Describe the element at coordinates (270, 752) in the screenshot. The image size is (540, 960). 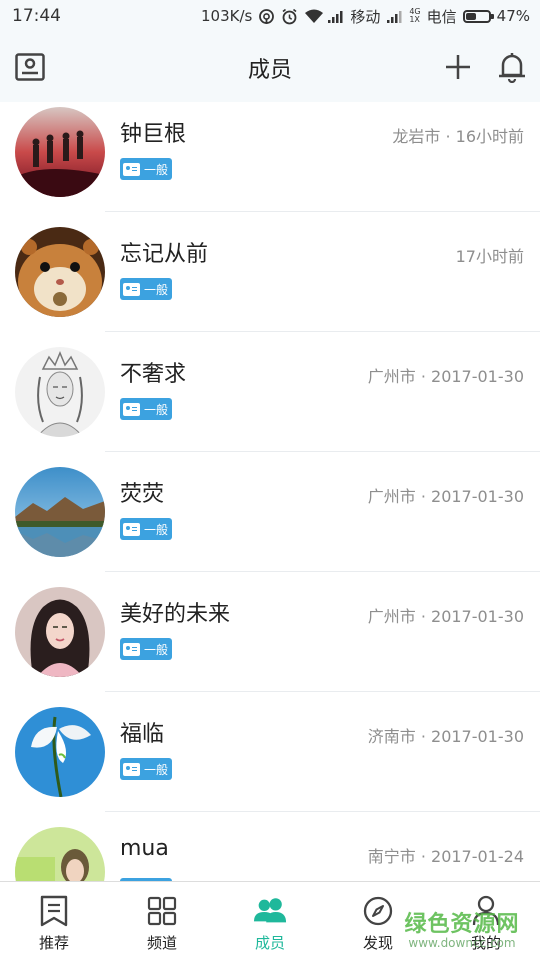
I see `list-item: 福临 济南市 · 2017-01-30 一般` at that location.